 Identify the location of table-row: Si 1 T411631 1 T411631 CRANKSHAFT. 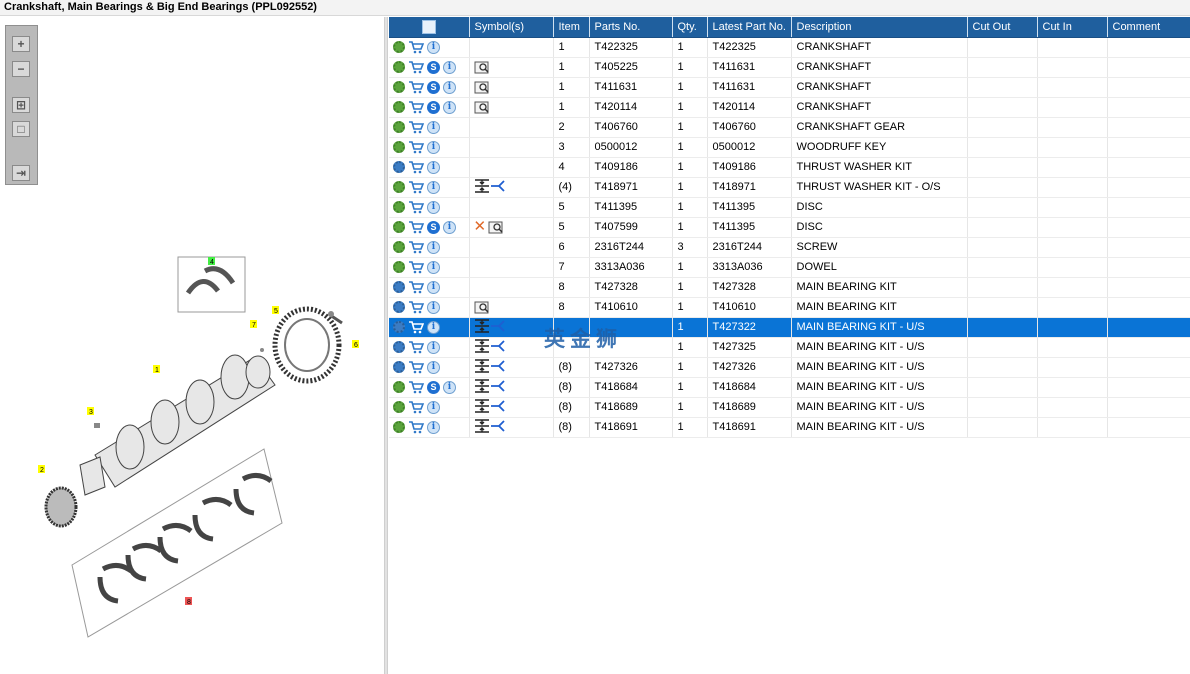
(789, 87).